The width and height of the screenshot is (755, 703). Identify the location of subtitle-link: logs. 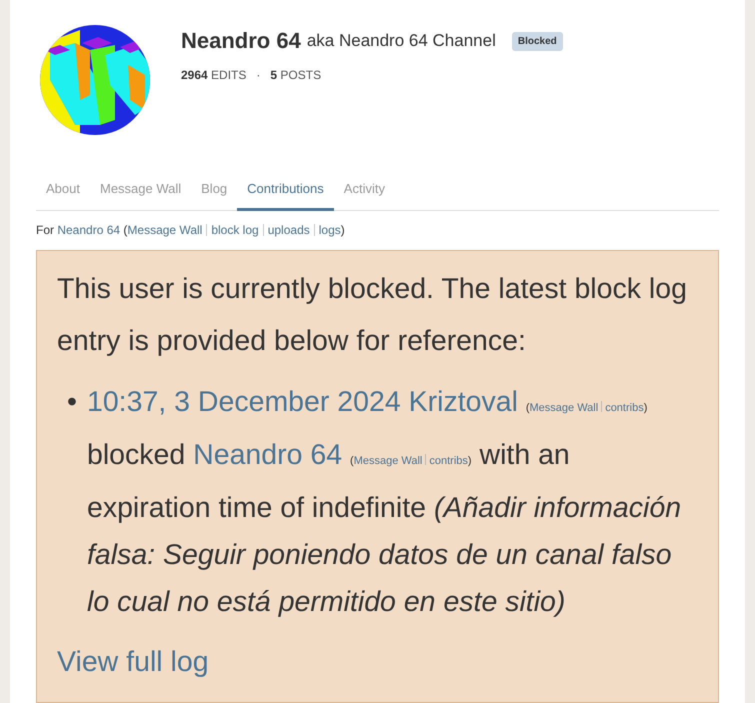
(329, 230).